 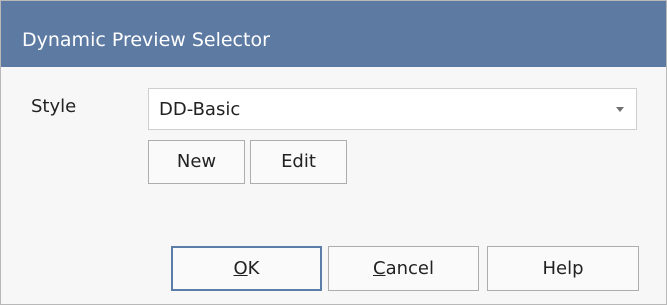 What do you see at coordinates (392, 109) in the screenshot?
I see `style-dropdown: DD-Basic` at bounding box center [392, 109].